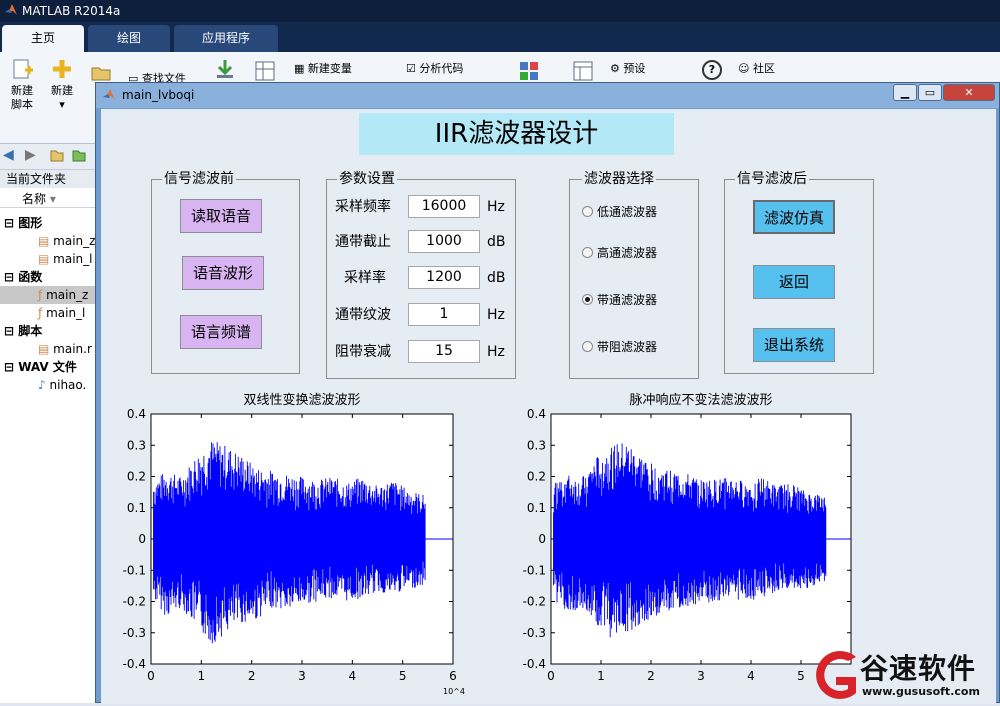  I want to click on panel-signal-before: 信号滤波前 读取语音 语音波形 语言频谱, so click(225, 272).